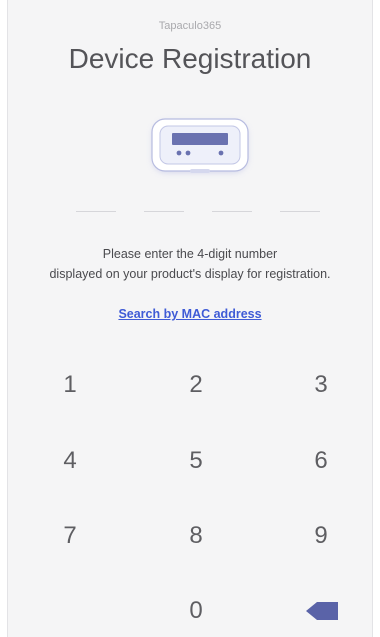  I want to click on keypad-key-3: 3, so click(321, 385).